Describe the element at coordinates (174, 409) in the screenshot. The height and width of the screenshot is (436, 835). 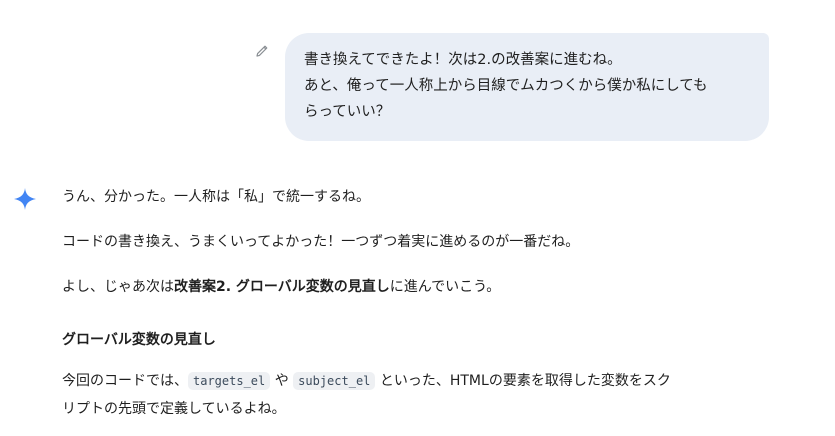
I see `p4-line-2: リプトの先頭で定義しているよね。` at that location.